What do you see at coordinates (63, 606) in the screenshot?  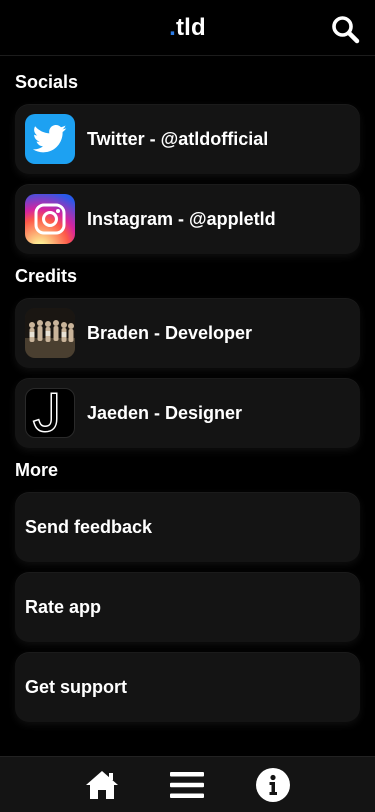 I see `rate-app-label: Rate app` at bounding box center [63, 606].